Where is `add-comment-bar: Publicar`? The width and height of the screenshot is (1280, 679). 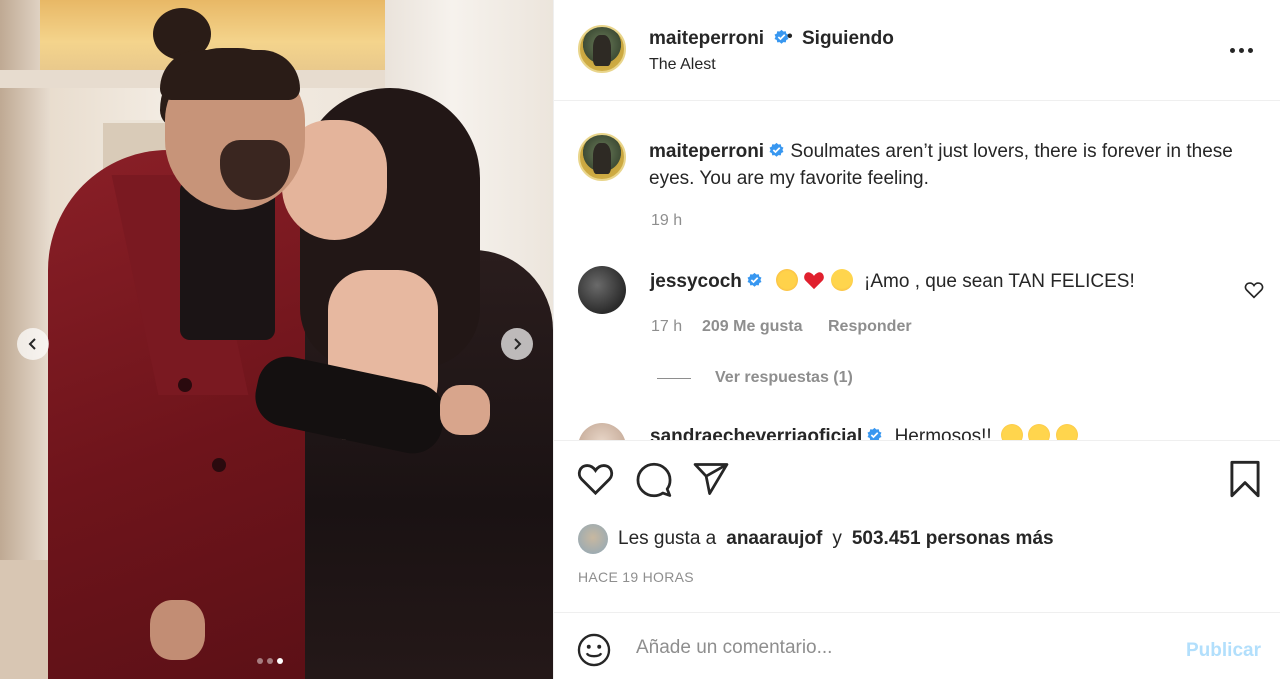
add-comment-bar: Publicar is located at coordinates (917, 645).